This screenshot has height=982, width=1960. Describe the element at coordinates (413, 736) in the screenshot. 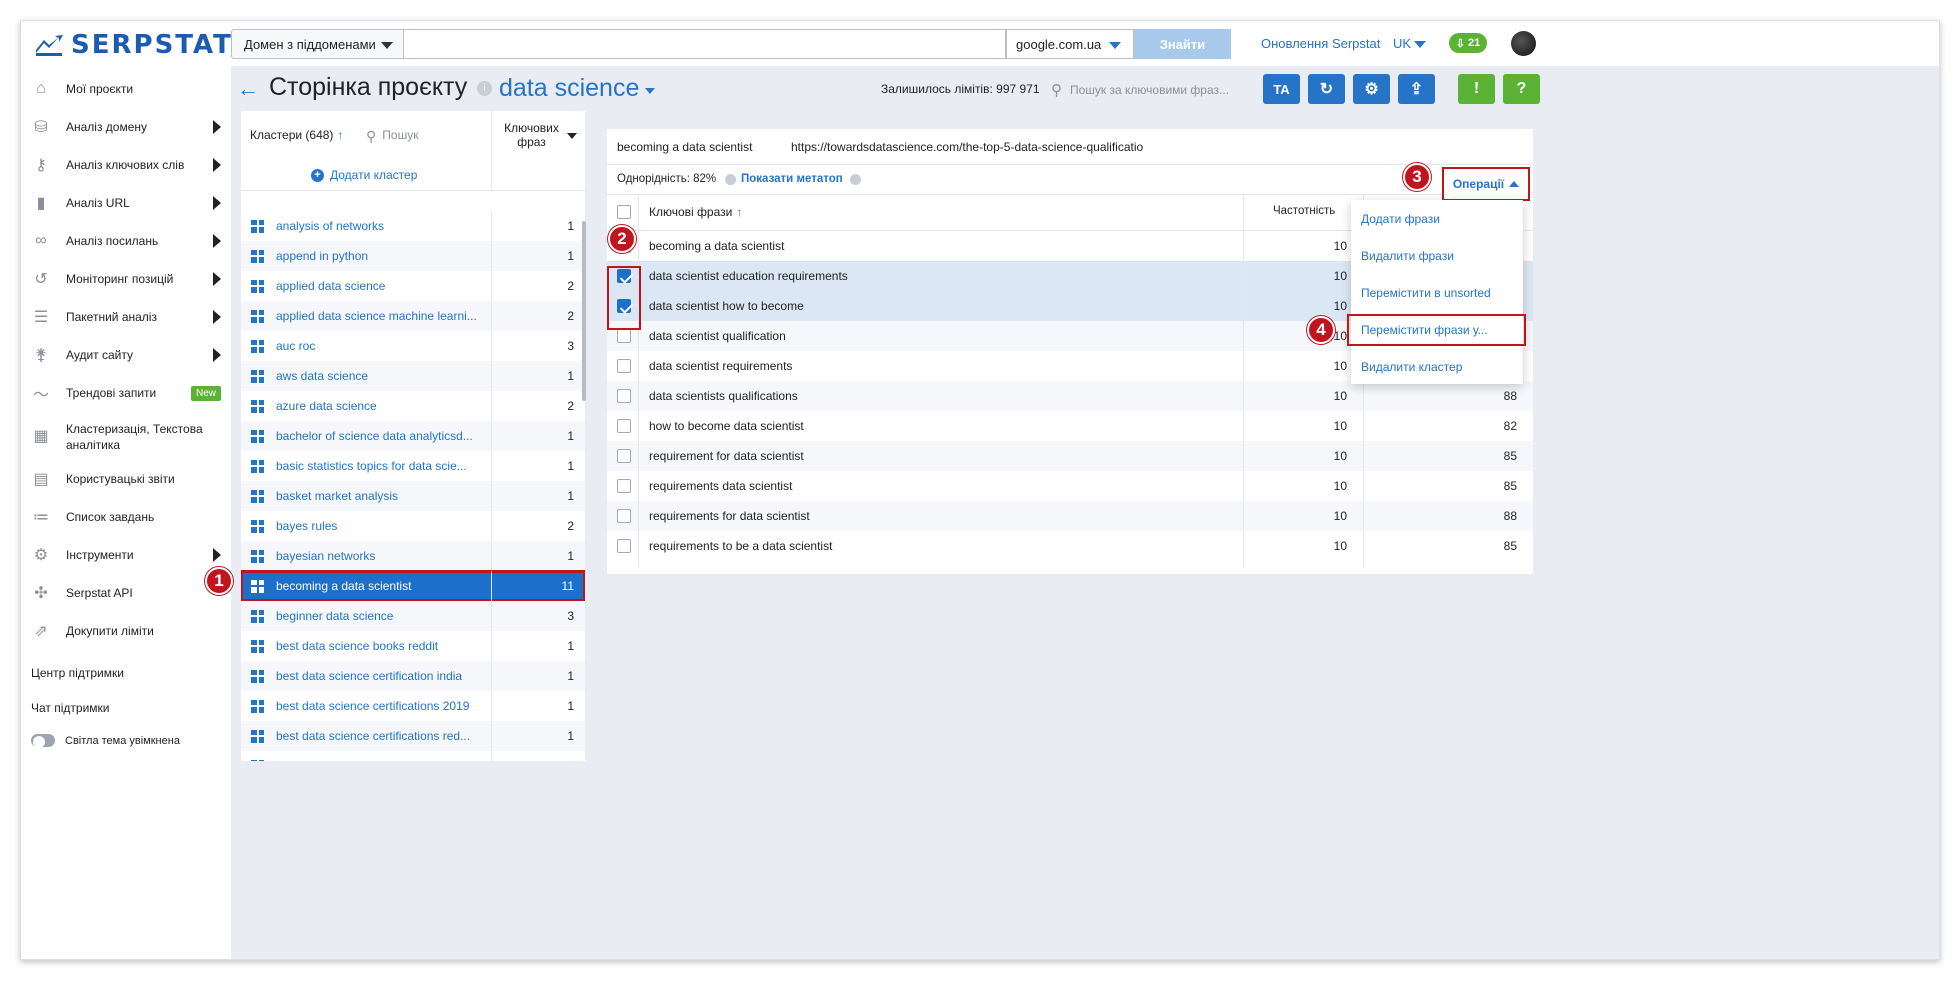

I see `cluster-row: best data science certifications red... 1` at that location.